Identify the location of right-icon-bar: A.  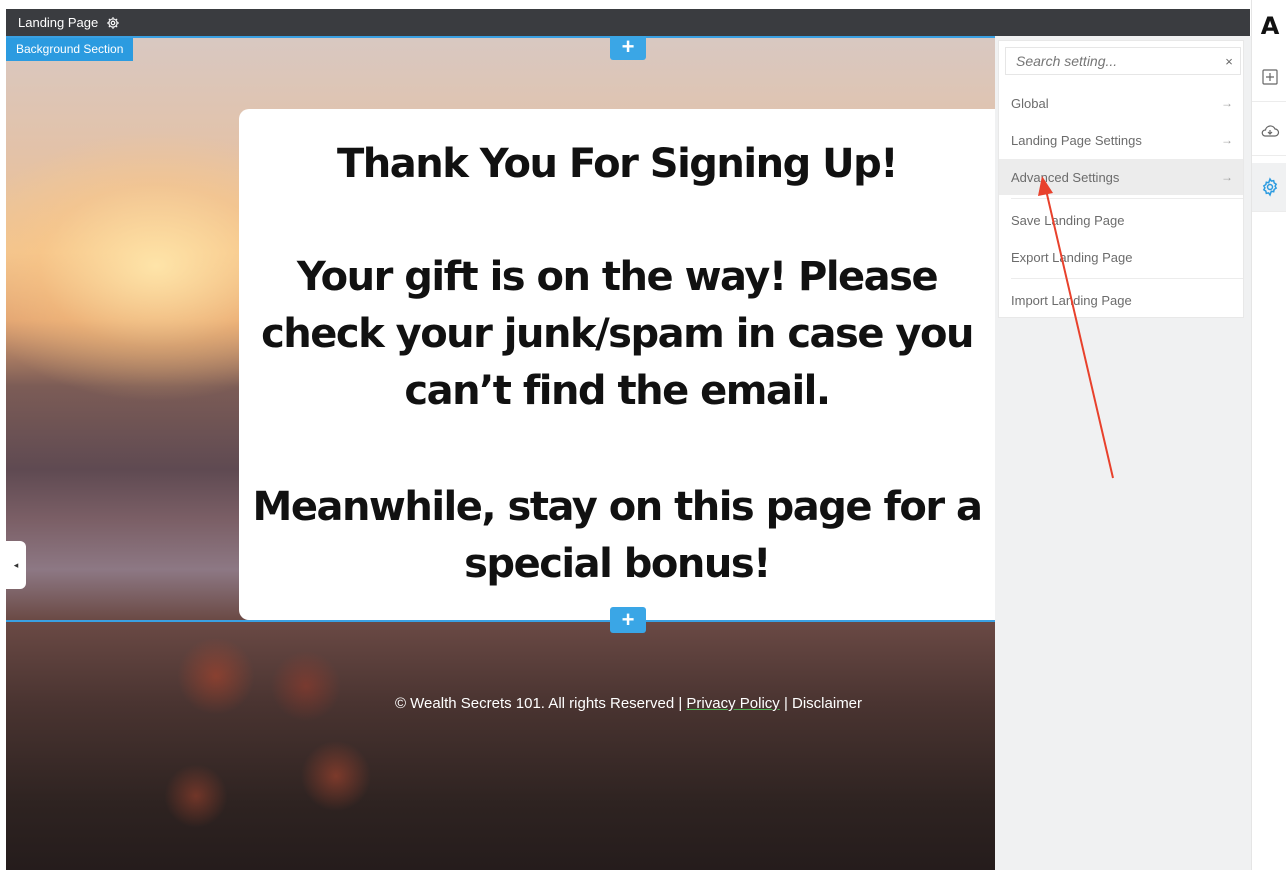
(1268, 435).